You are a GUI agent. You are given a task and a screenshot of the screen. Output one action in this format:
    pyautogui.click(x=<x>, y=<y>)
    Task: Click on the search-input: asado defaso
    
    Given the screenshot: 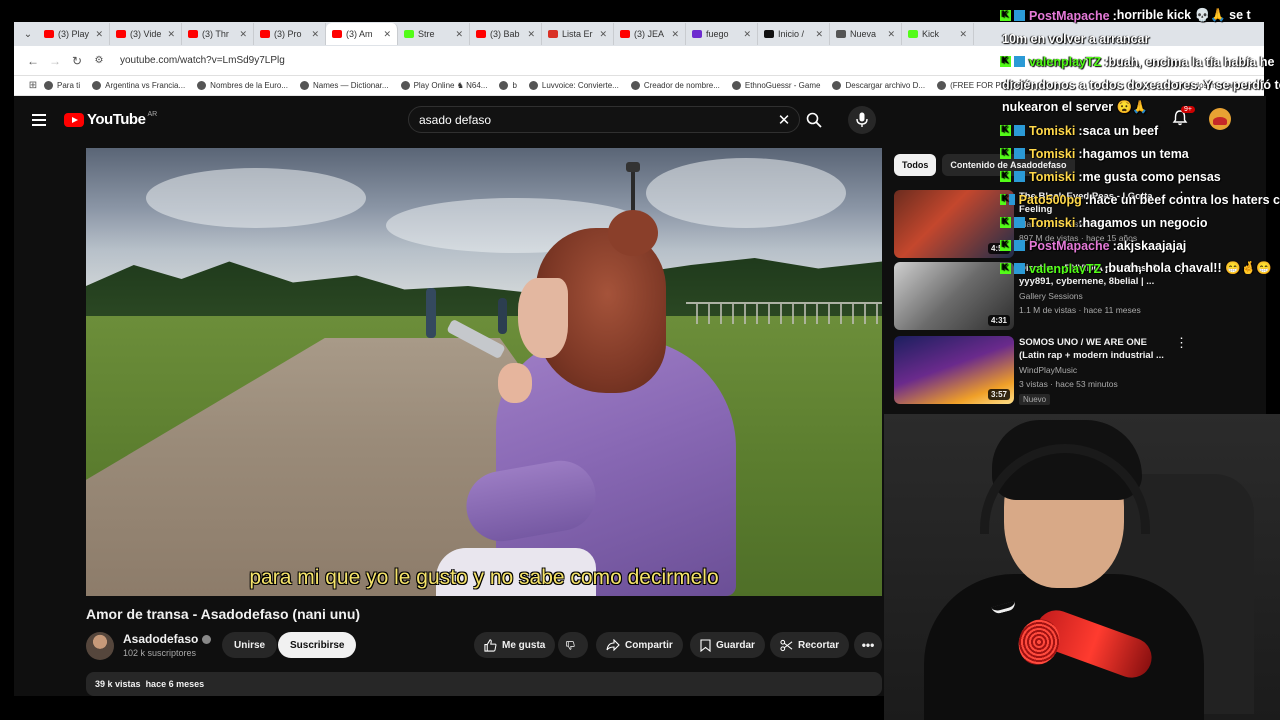 What is the action you would take?
    pyautogui.click(x=594, y=120)
    